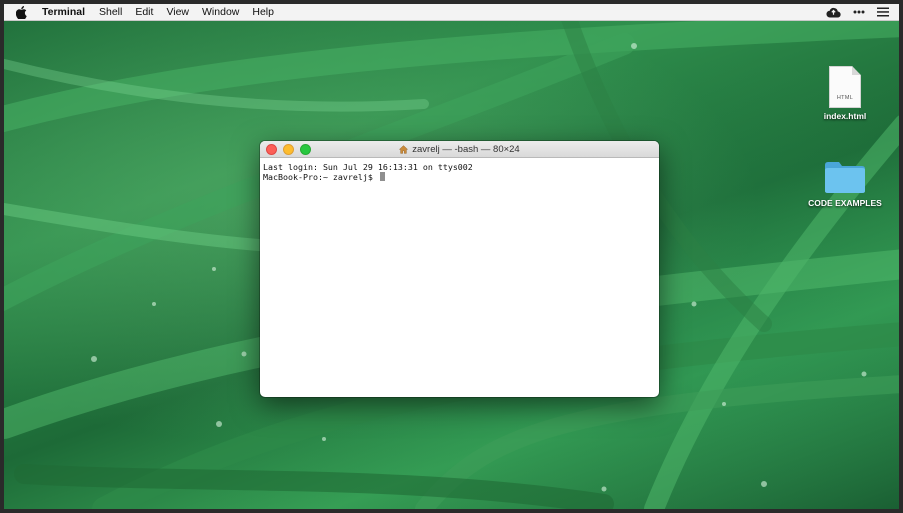 Image resolution: width=903 pixels, height=513 pixels. I want to click on minimize-button, so click(288, 149).